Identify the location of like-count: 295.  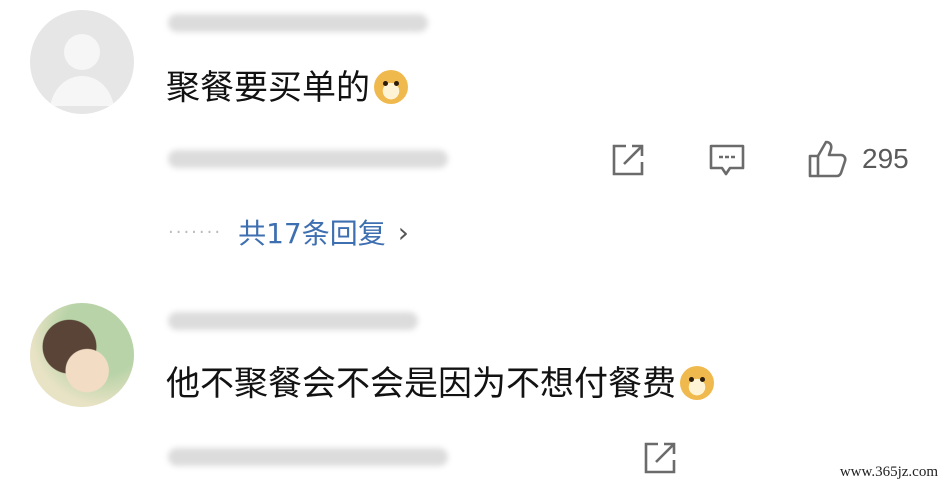
(885, 158).